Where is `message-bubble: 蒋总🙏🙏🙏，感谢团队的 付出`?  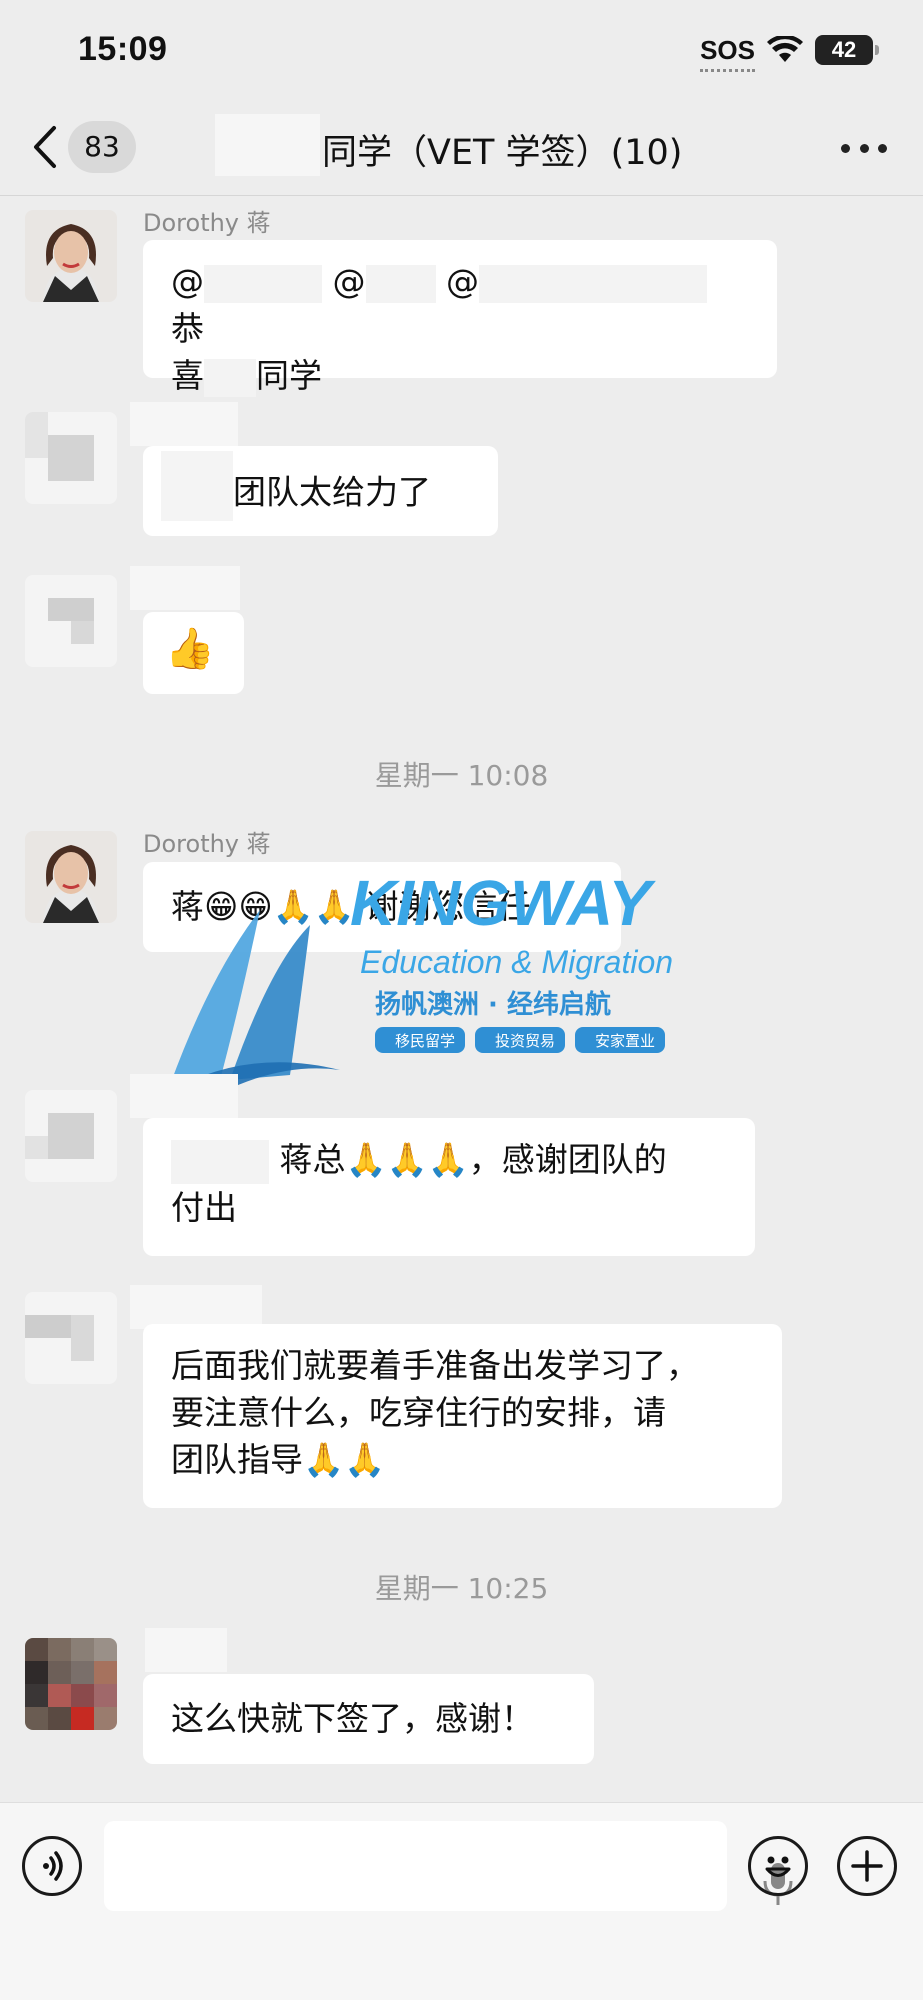 message-bubble: 蒋总🙏🙏🙏，感谢团队的 付出 is located at coordinates (449, 1187).